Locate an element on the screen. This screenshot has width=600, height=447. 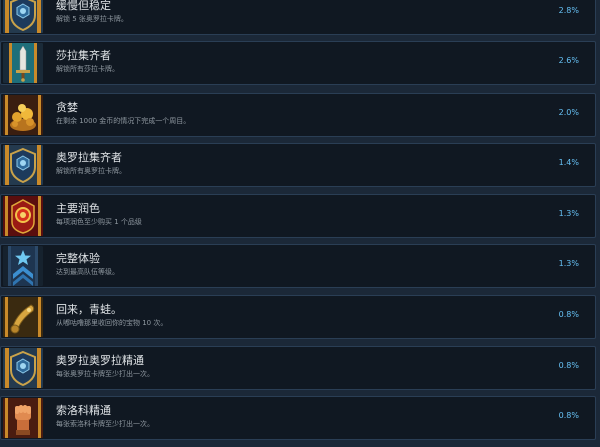
achievement-title: 索洛科精通 is located at coordinates (83, 410).